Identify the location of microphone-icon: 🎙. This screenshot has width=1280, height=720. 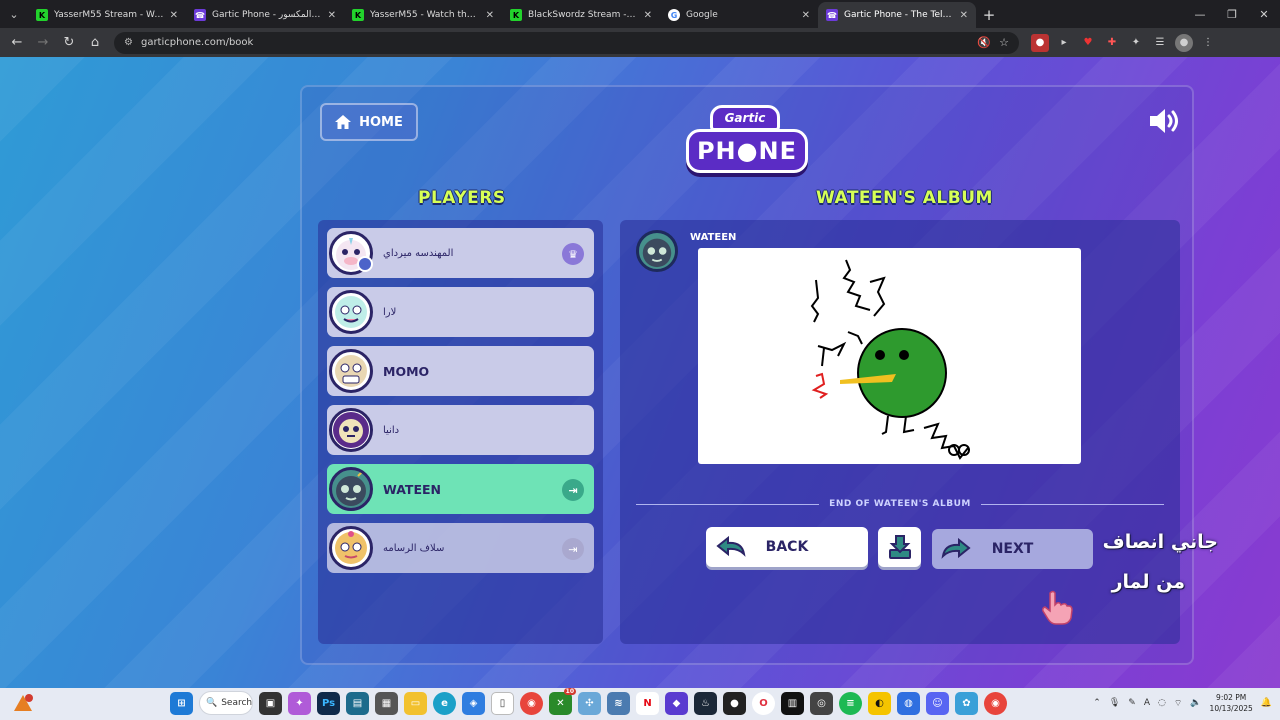
(1114, 703).